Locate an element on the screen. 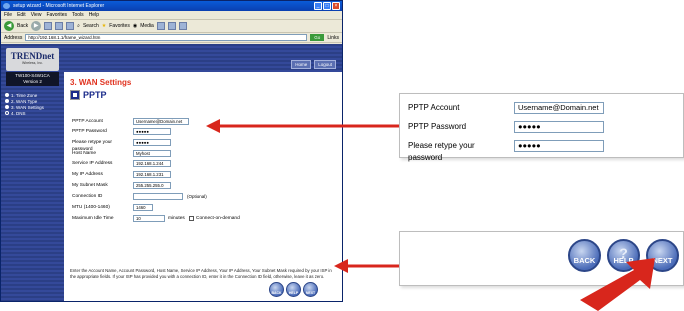 The height and width of the screenshot is (311, 684). favorites-label: Favorites is located at coordinates (119, 26).